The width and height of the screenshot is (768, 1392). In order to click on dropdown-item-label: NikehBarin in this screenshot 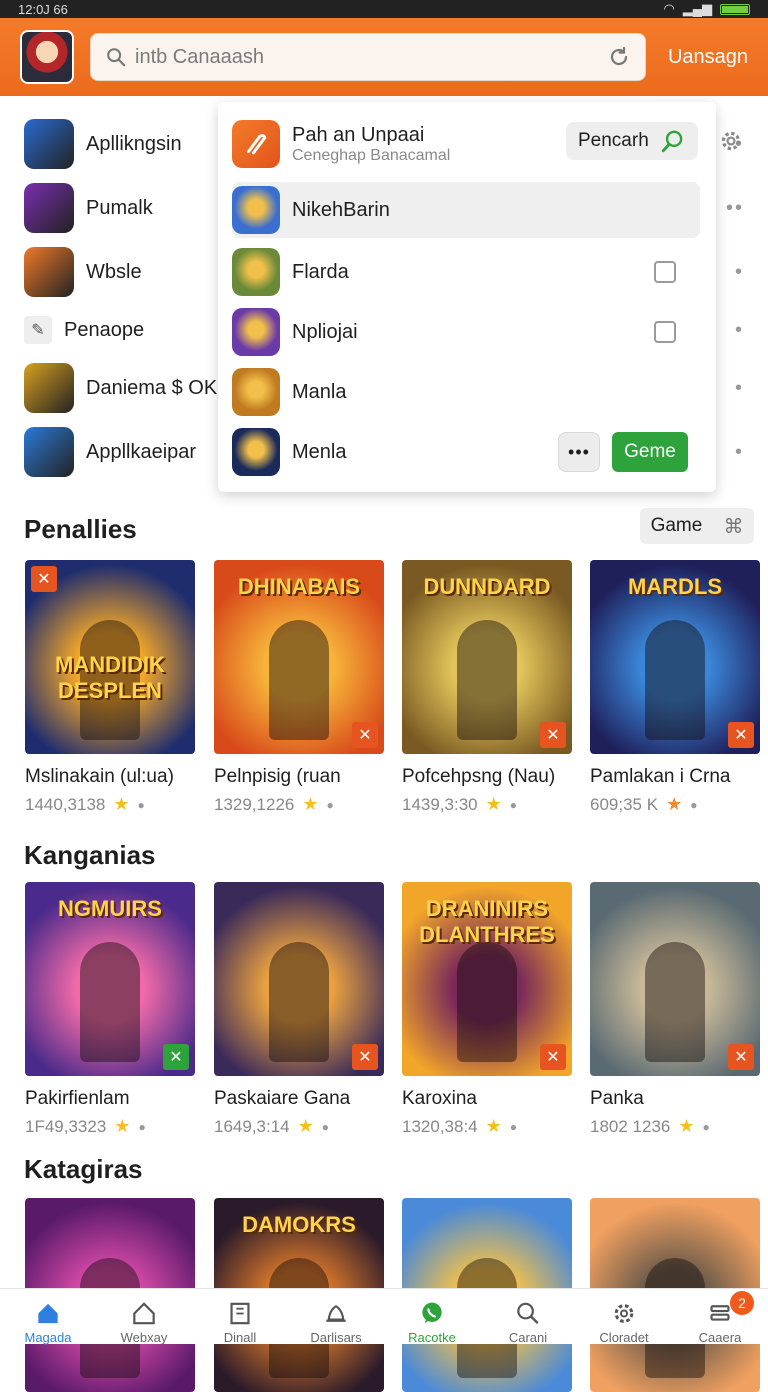, I will do `click(341, 209)`.